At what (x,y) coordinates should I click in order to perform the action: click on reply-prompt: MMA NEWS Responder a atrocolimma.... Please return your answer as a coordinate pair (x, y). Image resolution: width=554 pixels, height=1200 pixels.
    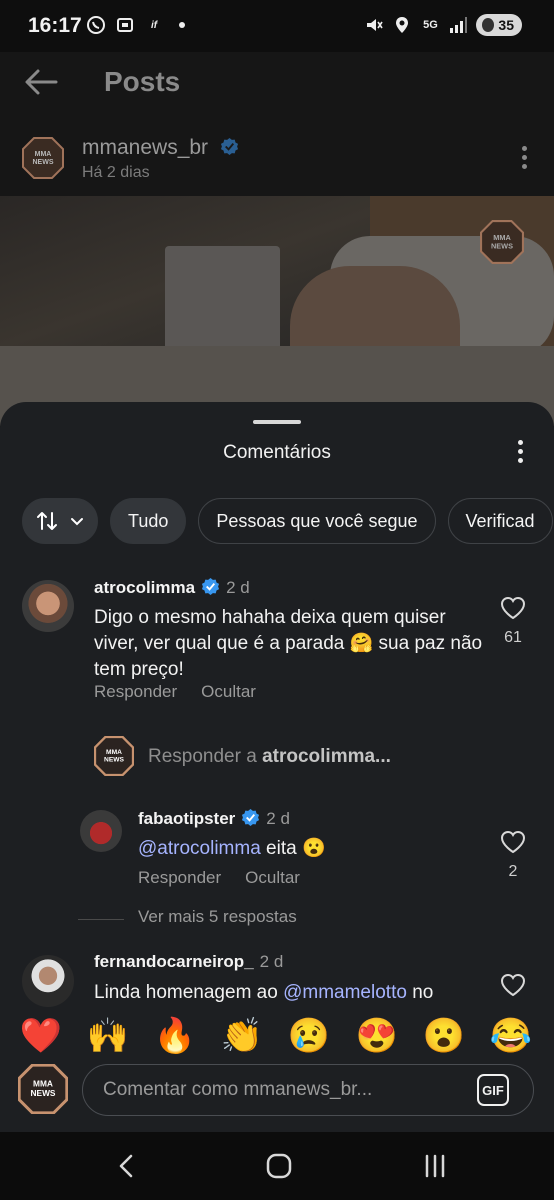
    Looking at the image, I should click on (314, 756).